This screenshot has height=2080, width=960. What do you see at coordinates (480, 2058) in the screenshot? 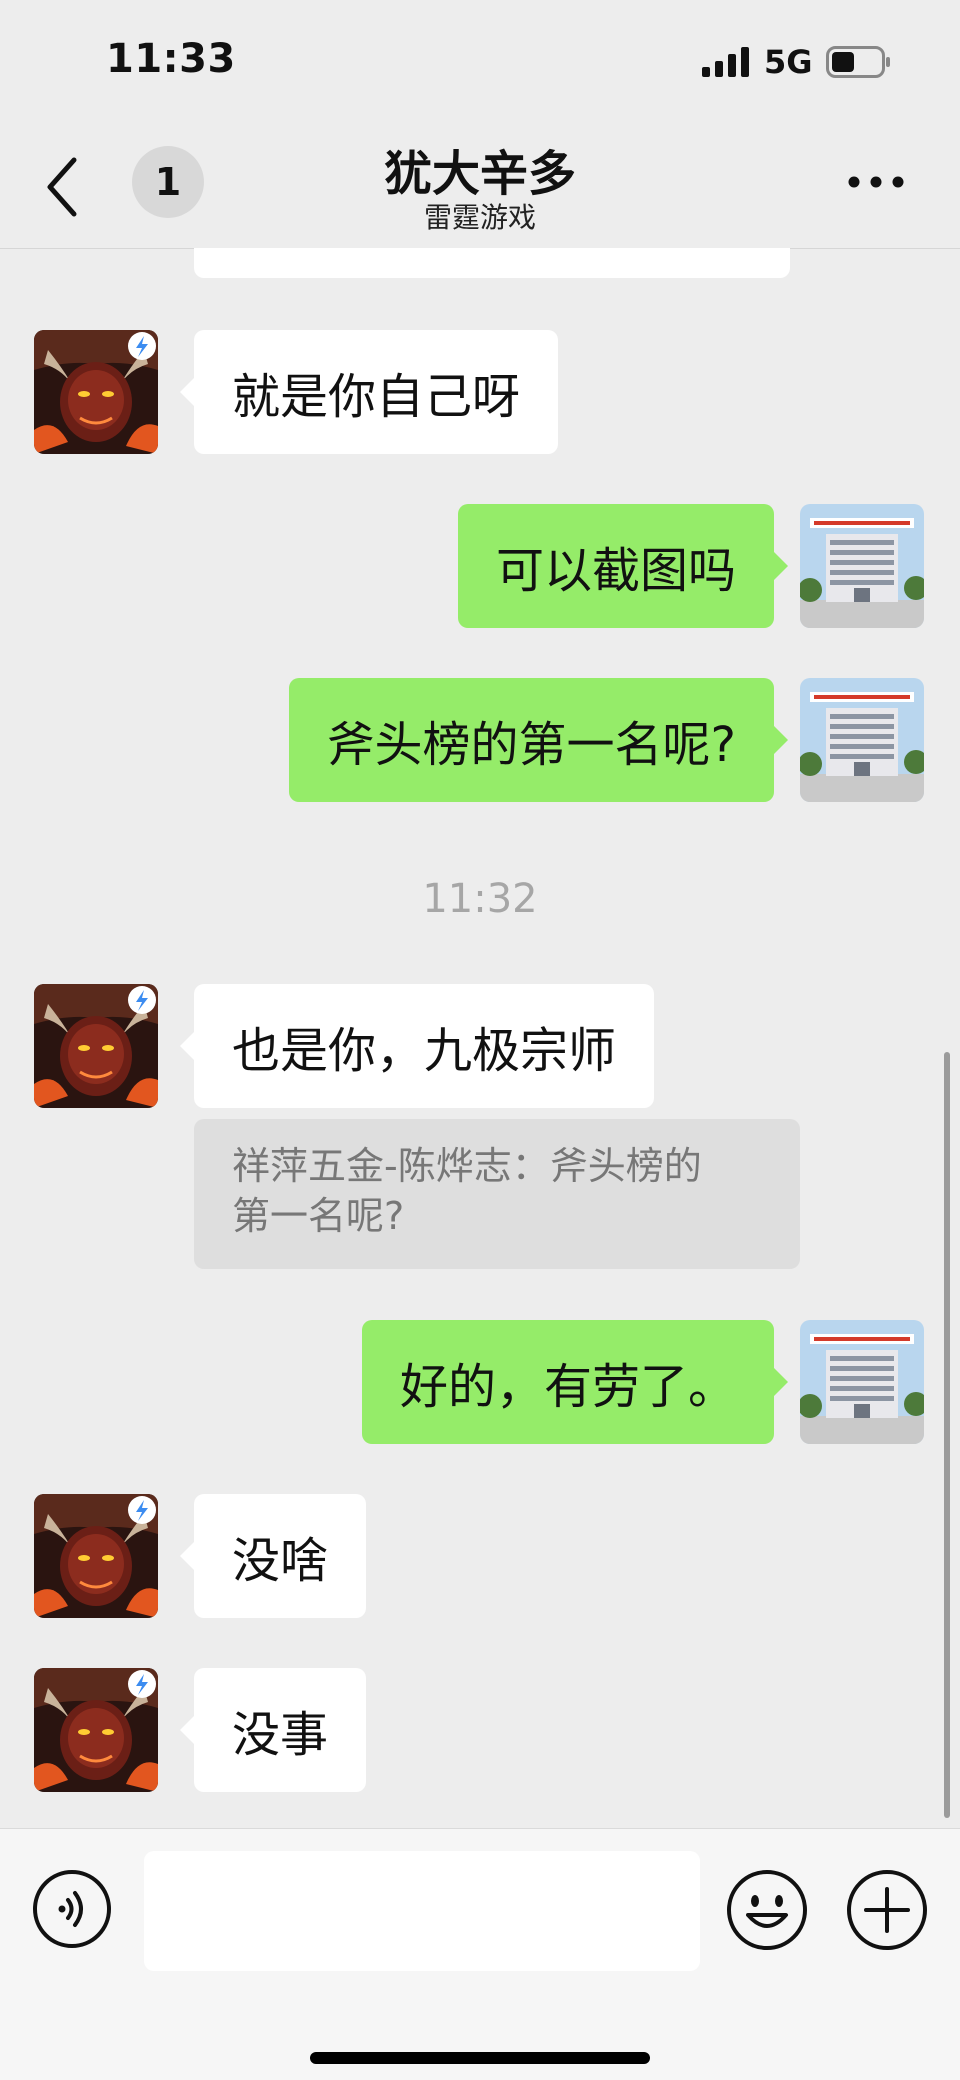
I see `home-indicator` at bounding box center [480, 2058].